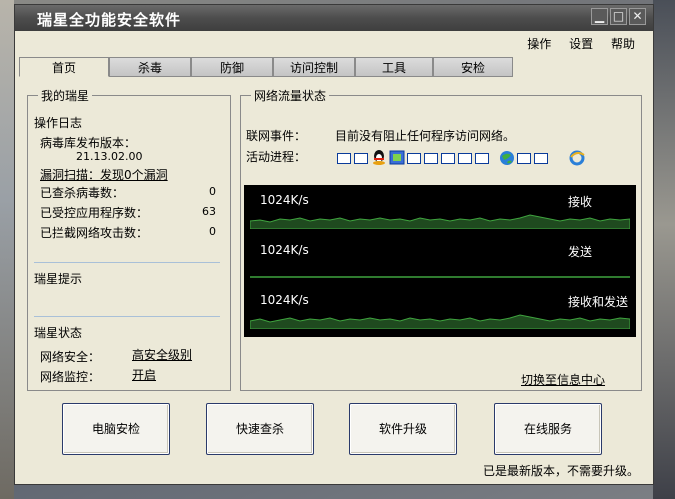  What do you see at coordinates (597, 302) in the screenshot?
I see `total-label: 接收和发送` at bounding box center [597, 302].